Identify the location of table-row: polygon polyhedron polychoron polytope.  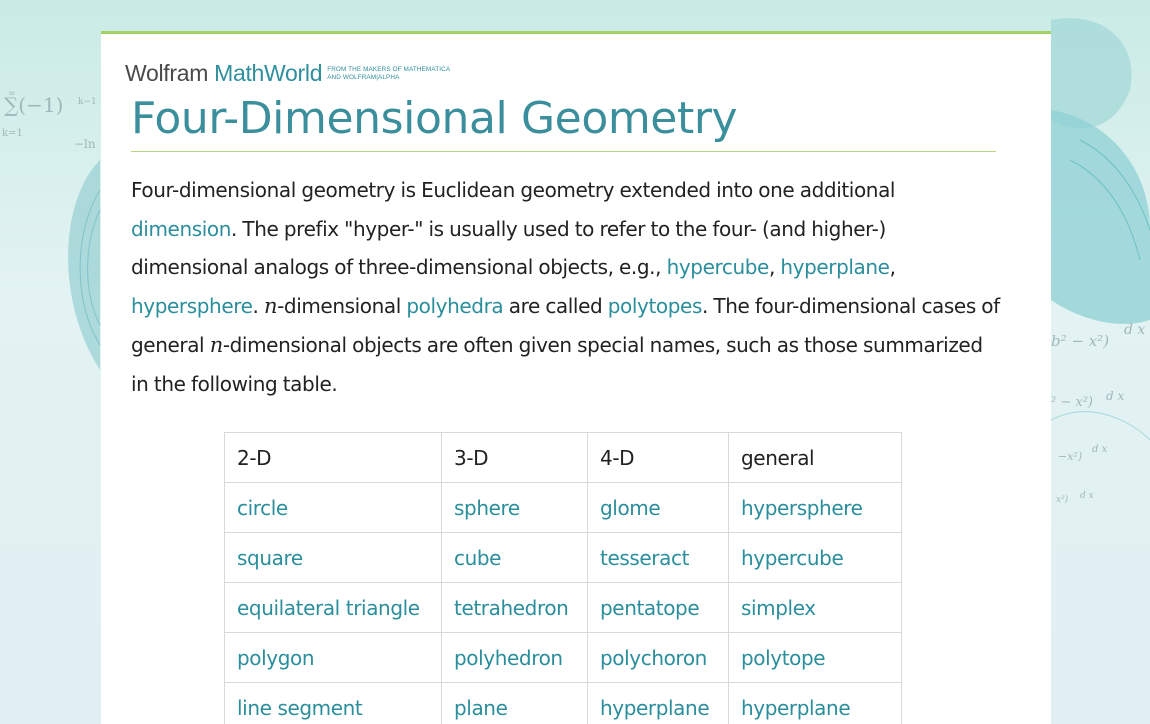
(563, 657).